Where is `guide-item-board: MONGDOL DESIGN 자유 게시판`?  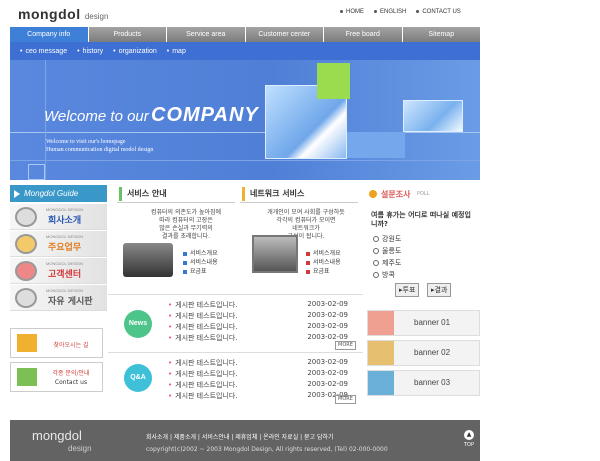 guide-item-board: MONGDOL DESIGN 자유 게시판 is located at coordinates (58, 298).